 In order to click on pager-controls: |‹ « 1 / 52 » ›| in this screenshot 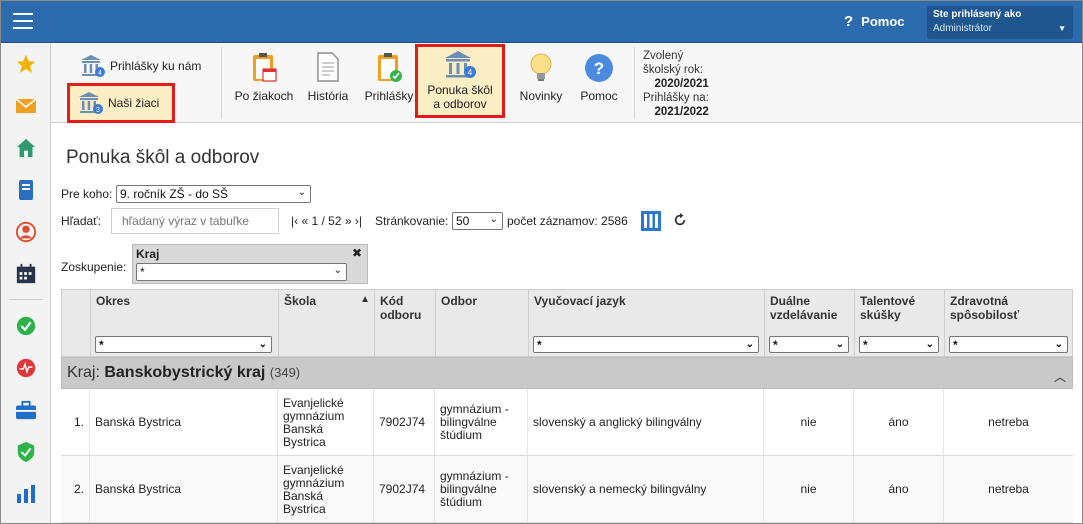, I will do `click(326, 221)`.